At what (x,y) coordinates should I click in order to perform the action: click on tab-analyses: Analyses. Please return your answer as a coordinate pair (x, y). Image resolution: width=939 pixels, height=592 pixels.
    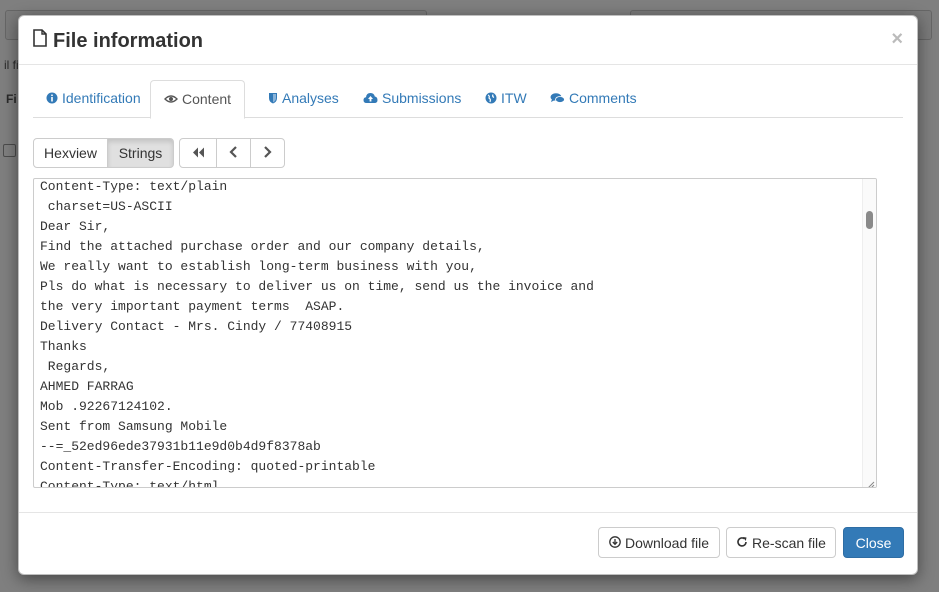
    Looking at the image, I should click on (303, 99).